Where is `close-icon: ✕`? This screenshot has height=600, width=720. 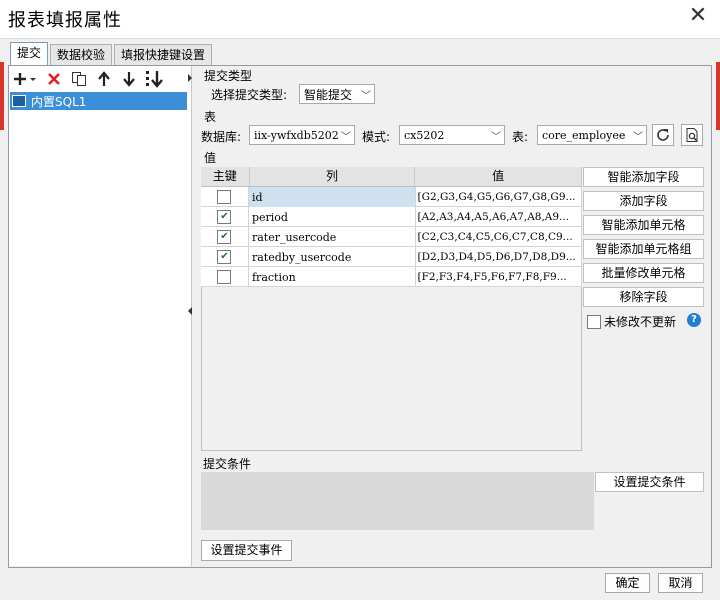
close-icon: ✕ is located at coordinates (698, 16).